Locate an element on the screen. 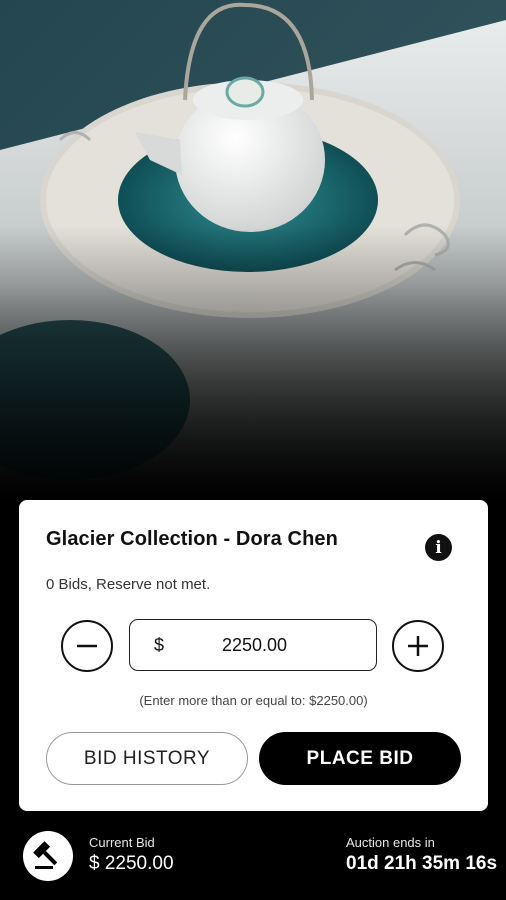 The width and height of the screenshot is (506, 900). minus-icon is located at coordinates (87, 646).